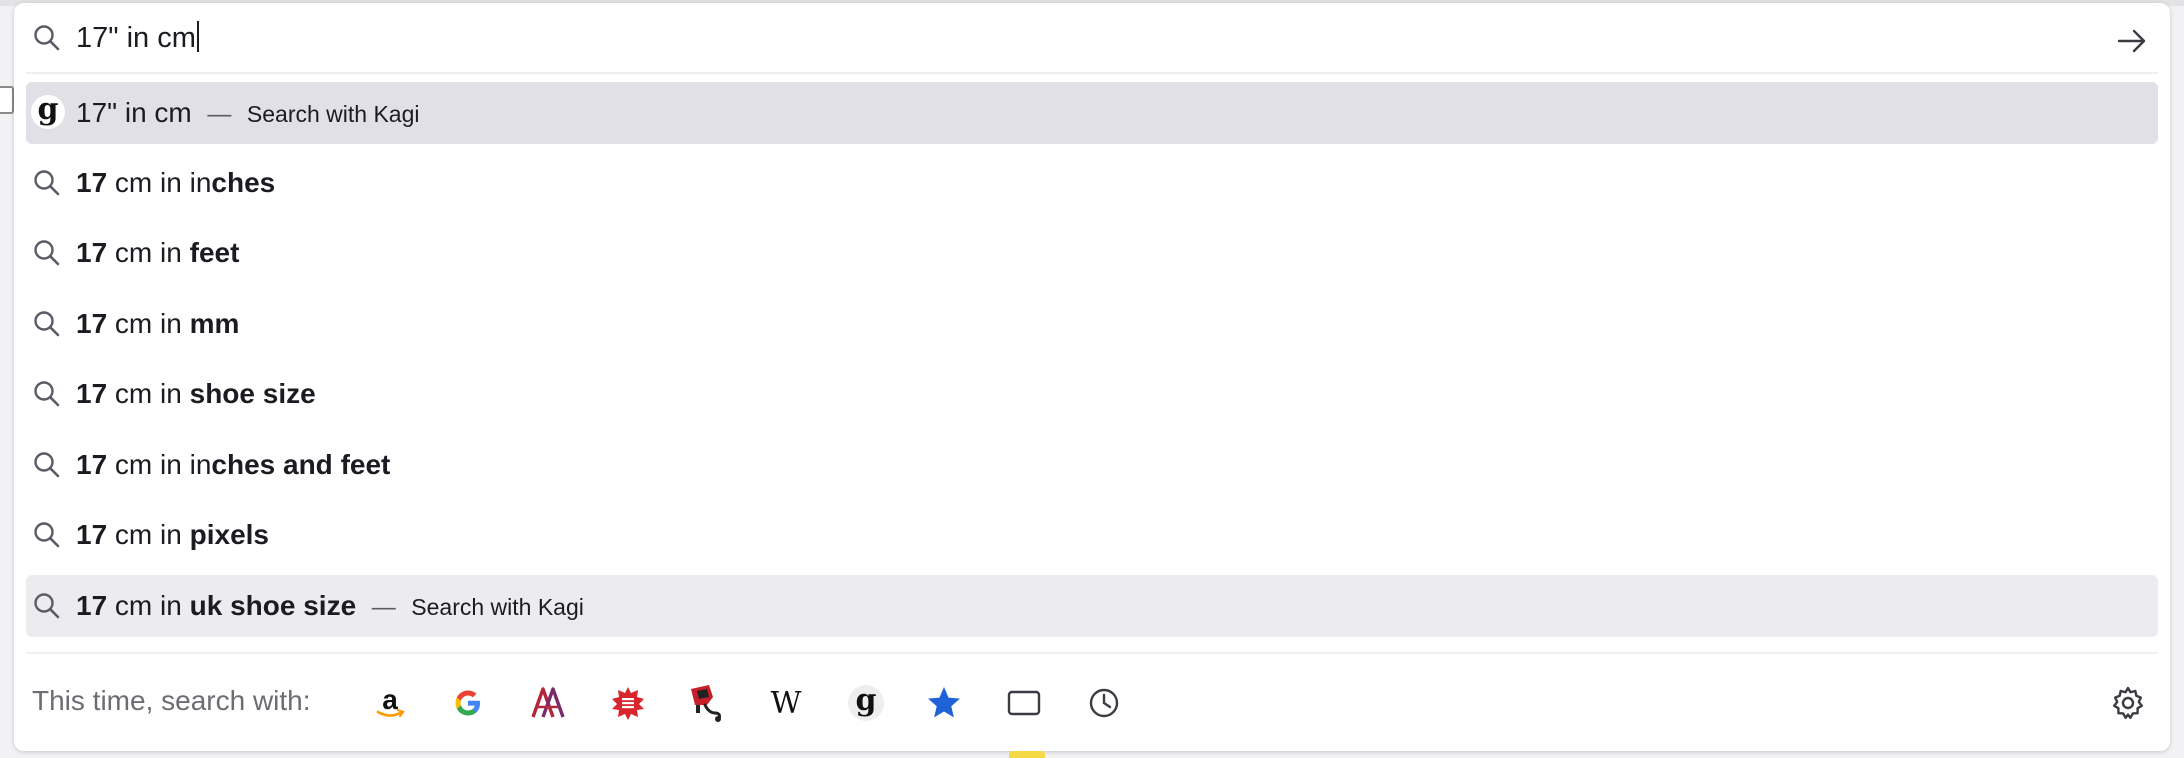 The height and width of the screenshot is (758, 2184). I want to click on result-title: 17 cm in pixels, so click(172, 535).